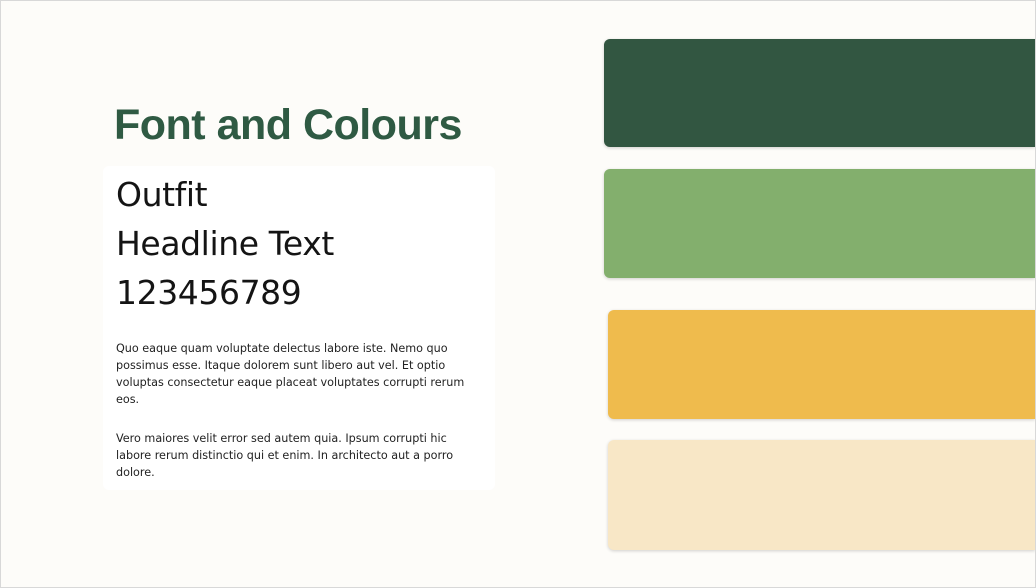 The height and width of the screenshot is (588, 1036). I want to click on colour-swatch-dark-green, so click(819, 93).